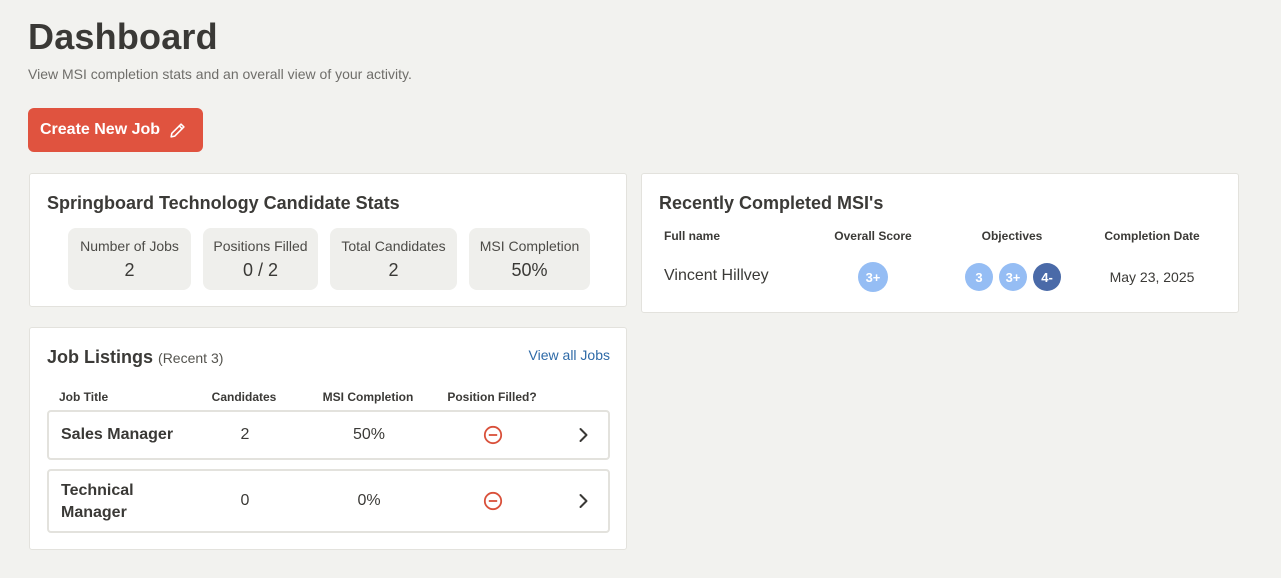 Image resolution: width=1281 pixels, height=578 pixels. I want to click on objective-badge: 3, so click(979, 277).